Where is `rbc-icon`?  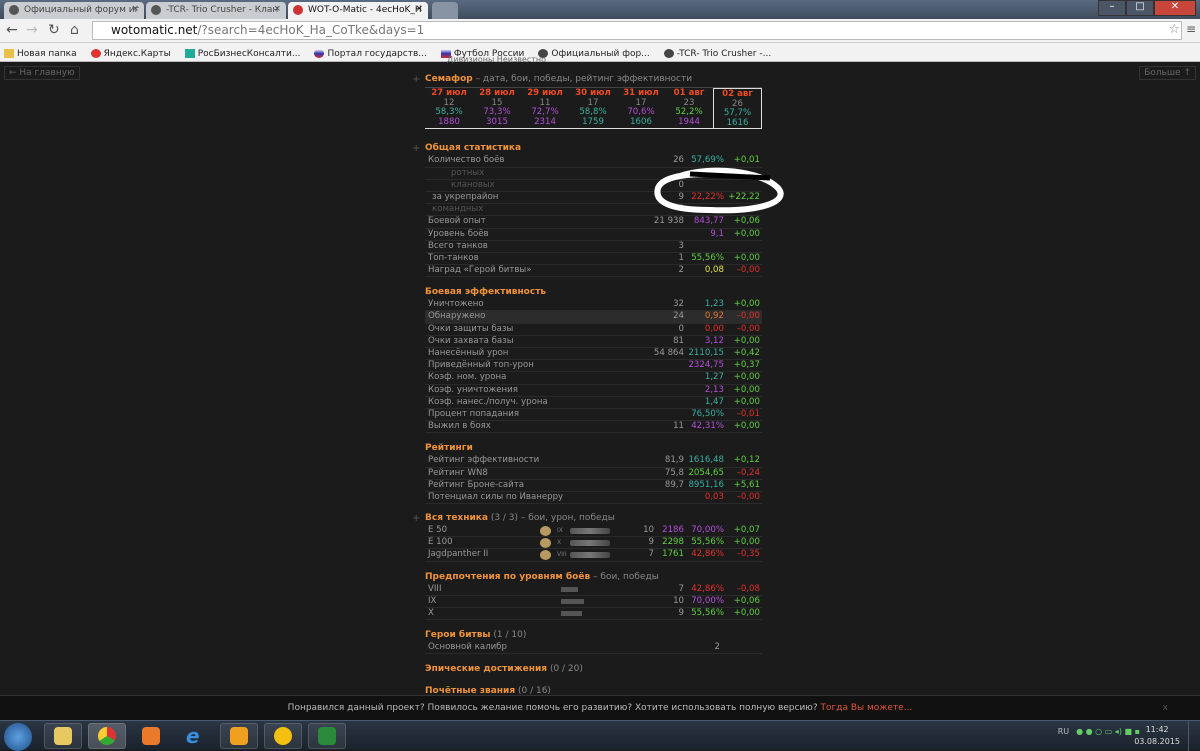 rbc-icon is located at coordinates (189, 53).